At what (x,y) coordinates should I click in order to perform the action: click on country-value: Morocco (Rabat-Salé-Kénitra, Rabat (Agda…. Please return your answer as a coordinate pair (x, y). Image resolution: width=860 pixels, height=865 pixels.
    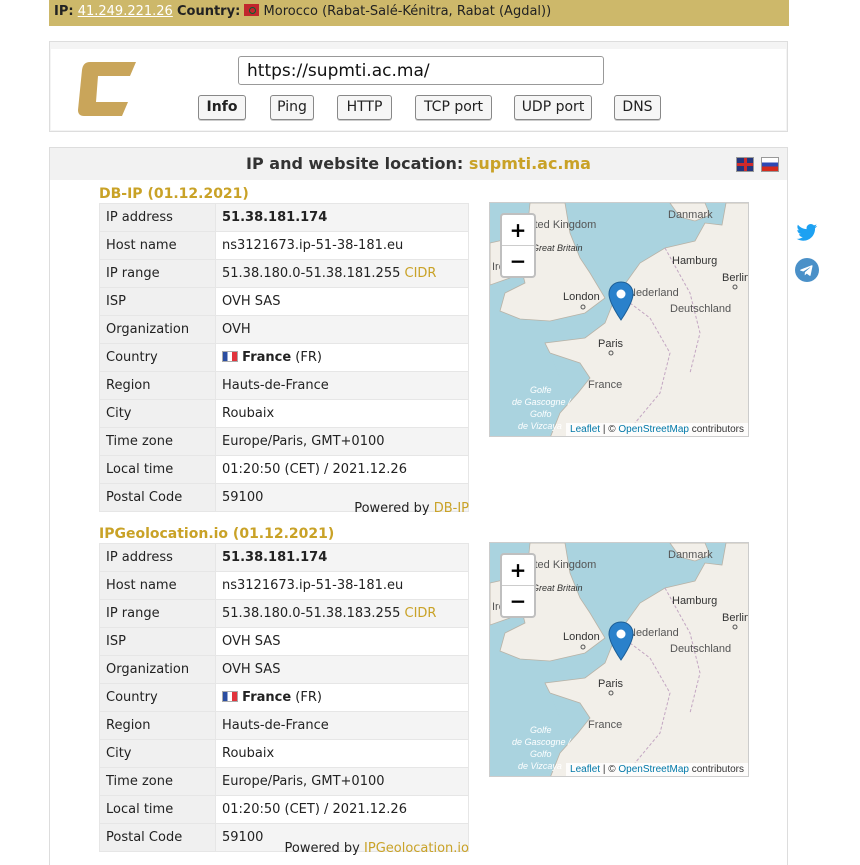
    Looking at the image, I should click on (407, 11).